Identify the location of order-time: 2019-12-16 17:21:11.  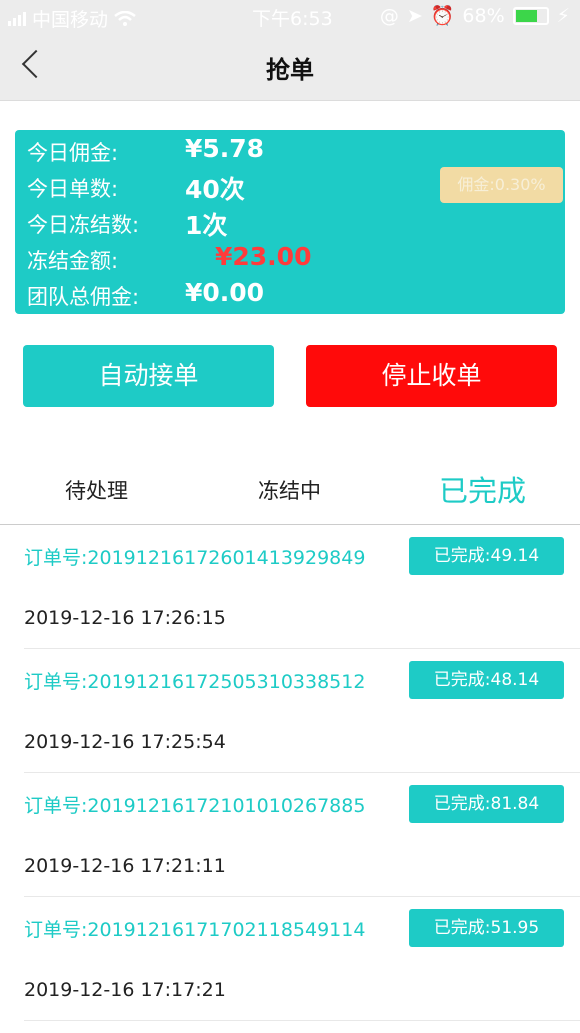
(125, 866).